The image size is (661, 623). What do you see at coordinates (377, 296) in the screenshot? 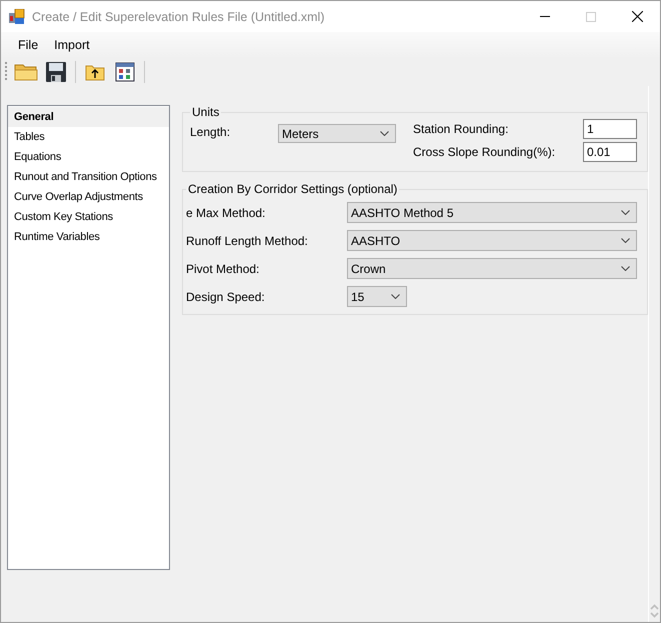
I see `dropdown: 15` at bounding box center [377, 296].